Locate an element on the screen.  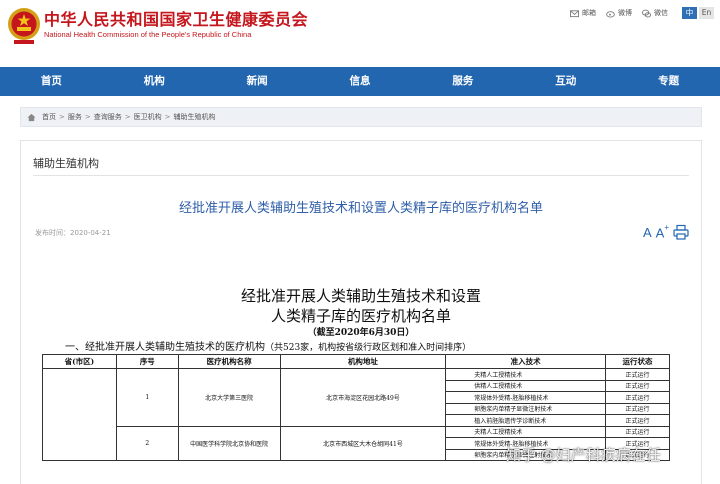
breadcrumb-query-services: 查询服务 is located at coordinates (108, 117).